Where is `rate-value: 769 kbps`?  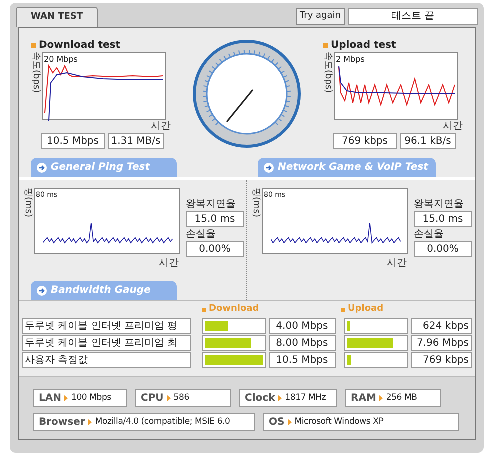
rate-value: 769 kbps is located at coordinates (365, 141).